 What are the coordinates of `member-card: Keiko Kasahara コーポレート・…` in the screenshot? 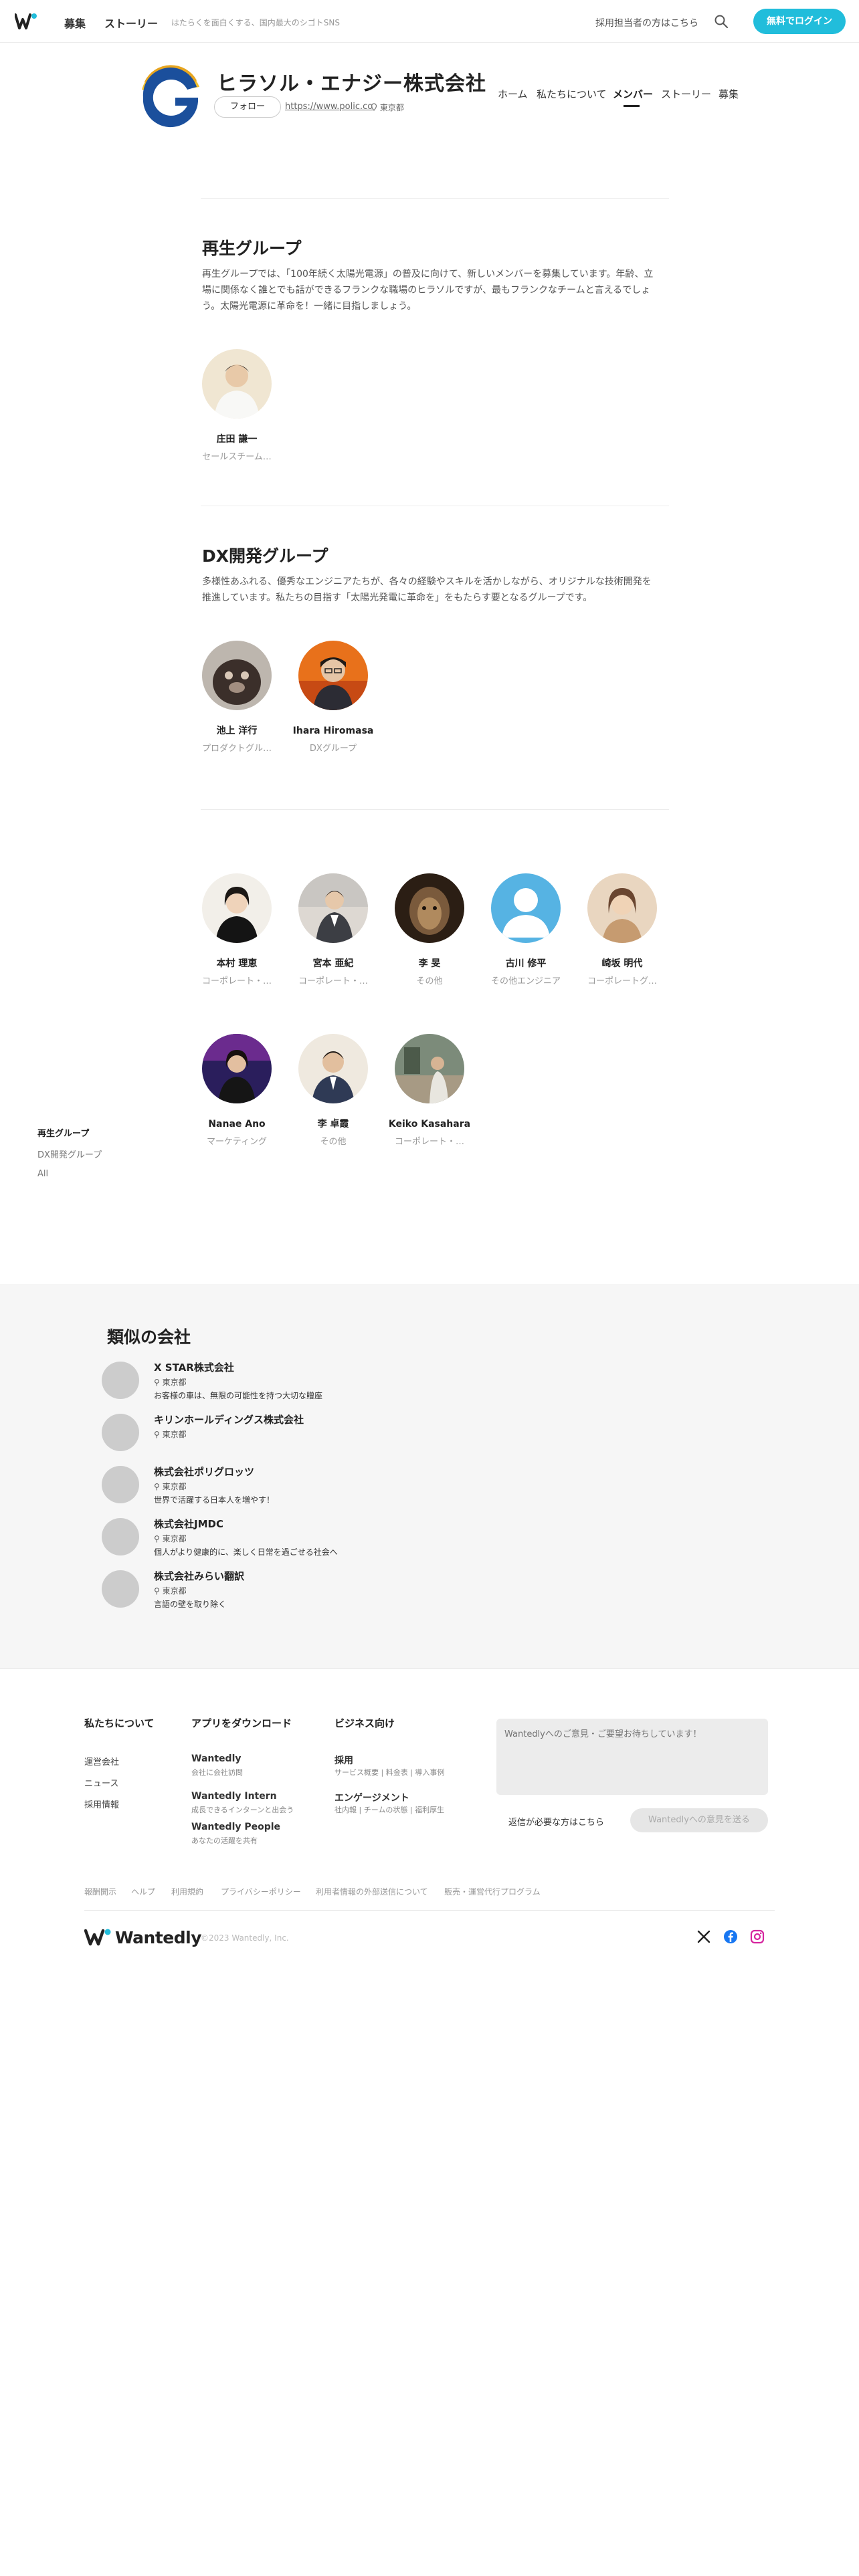 It's located at (429, 1090).